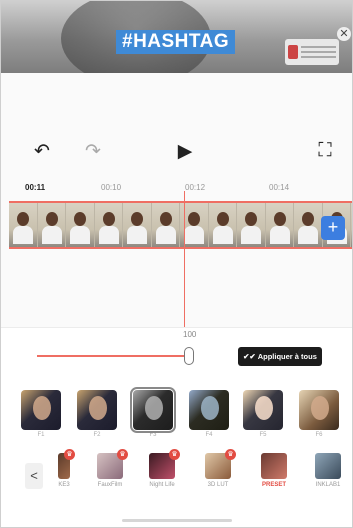 This screenshot has width=353, height=528. Describe the element at coordinates (162, 485) in the screenshot. I see `category-label: Night Life` at that location.